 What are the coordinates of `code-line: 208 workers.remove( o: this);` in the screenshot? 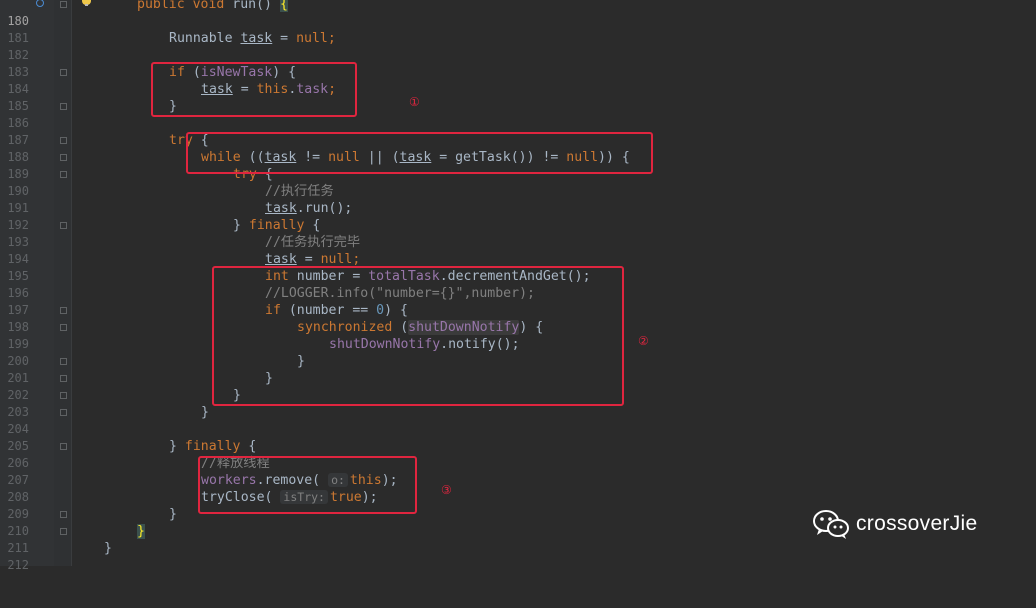 It's located at (202, 488).